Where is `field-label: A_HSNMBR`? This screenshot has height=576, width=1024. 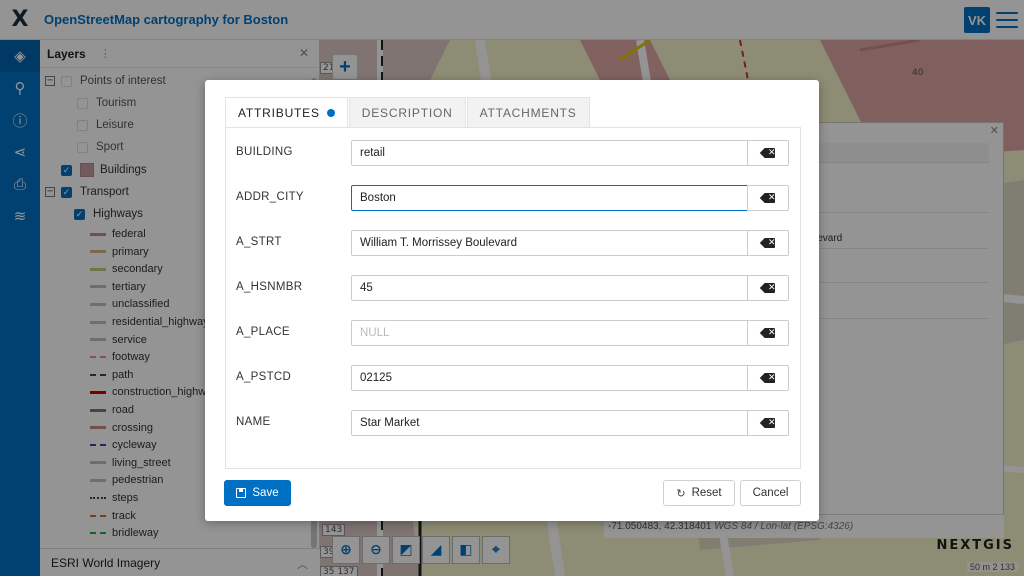
field-label: A_HSNMBR is located at coordinates (269, 287).